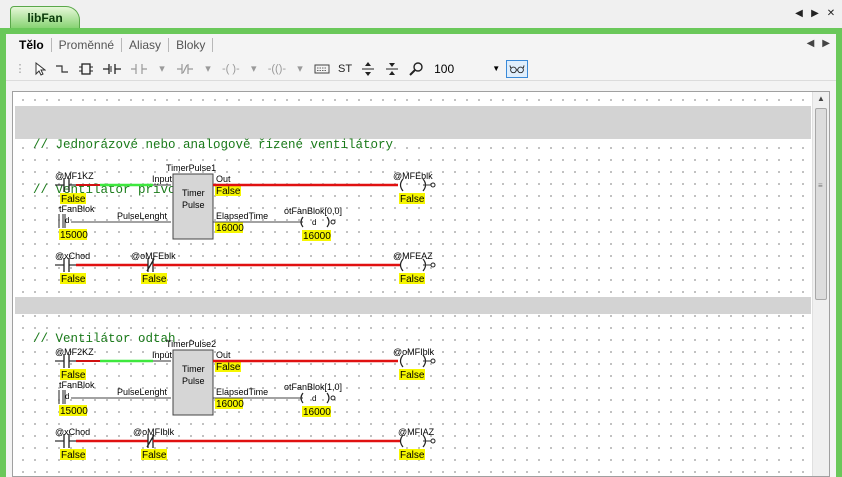  Describe the element at coordinates (313, 211) in the screenshot. I see `otfan-label: otFanBlok[0,0]` at that location.